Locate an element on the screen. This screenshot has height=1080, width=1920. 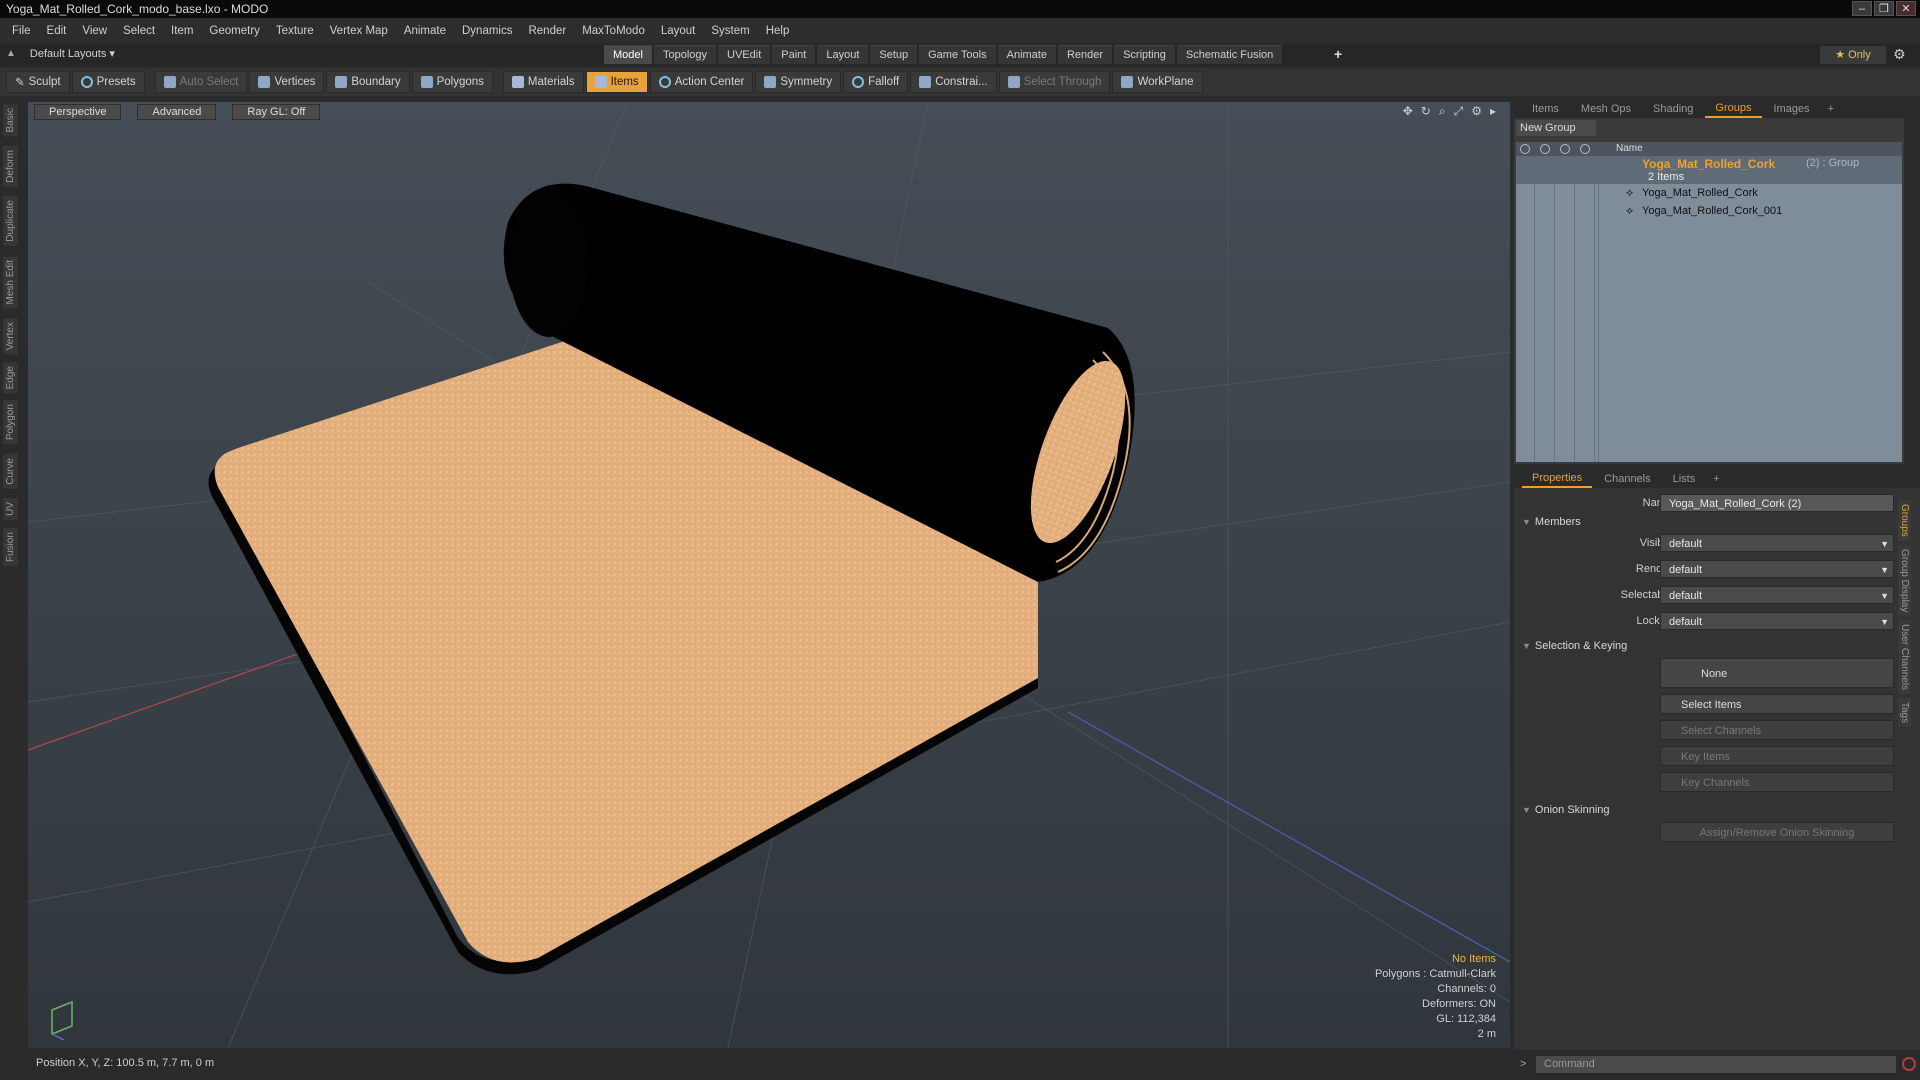
tab-game-tools: Game Tools is located at coordinates (957, 54).